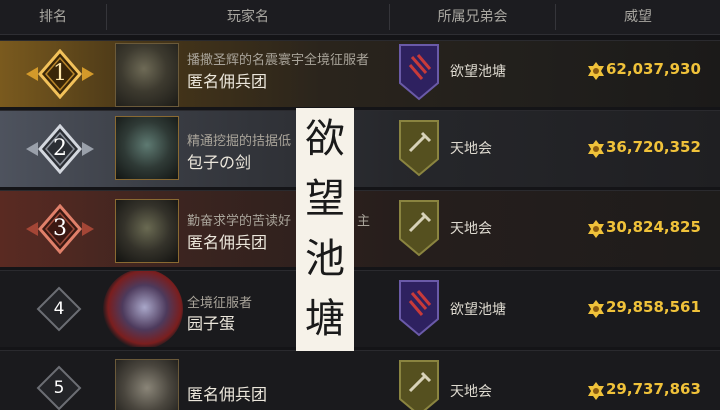  What do you see at coordinates (248, 17) in the screenshot?
I see `header-player-name: 玩家名` at bounding box center [248, 17].